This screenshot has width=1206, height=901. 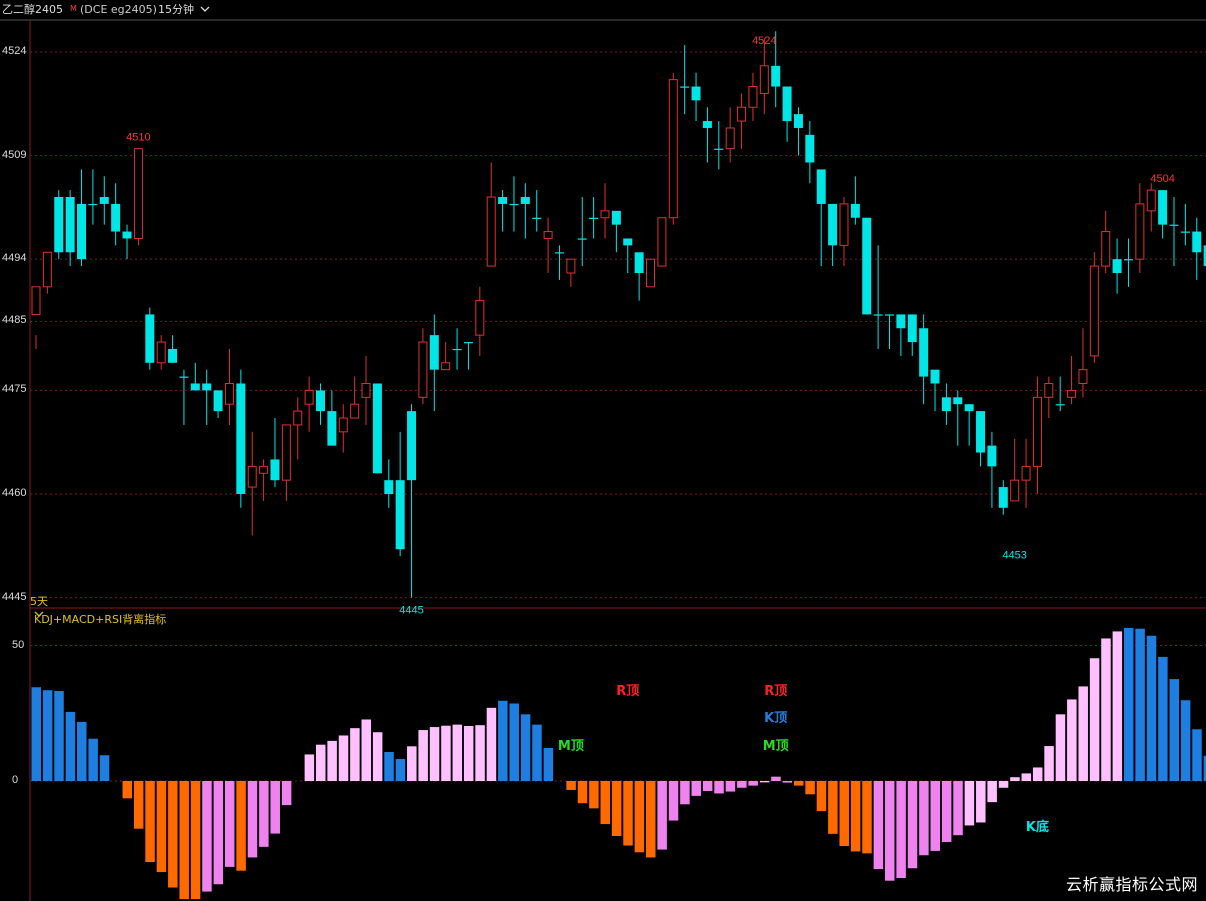 What do you see at coordinates (39, 601) in the screenshot?
I see `days-label: 5天` at bounding box center [39, 601].